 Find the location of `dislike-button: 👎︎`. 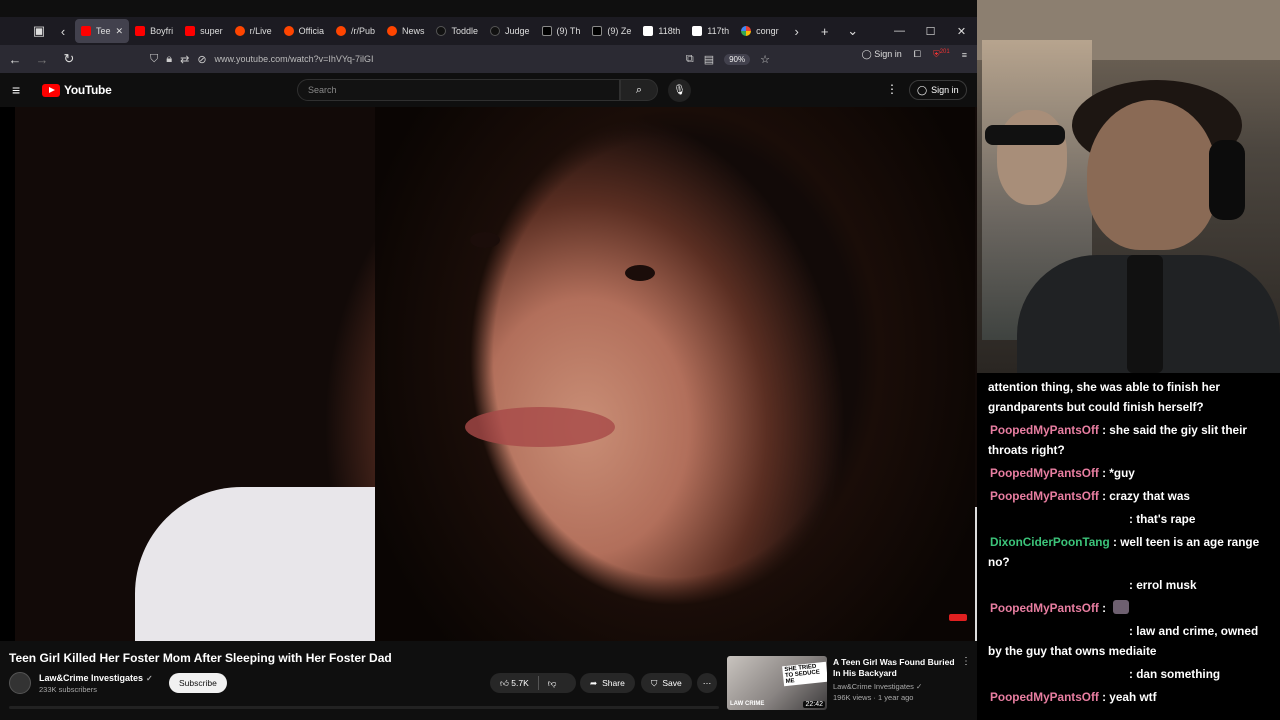

dislike-button: 👎︎ is located at coordinates (552, 683).